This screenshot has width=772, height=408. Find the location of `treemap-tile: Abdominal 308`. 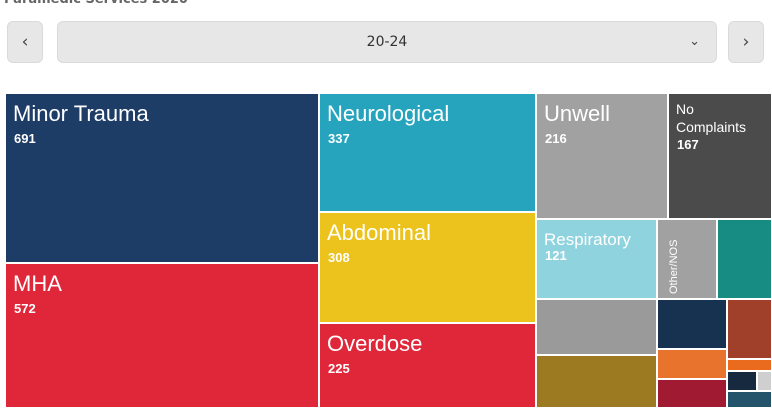

treemap-tile: Abdominal 308 is located at coordinates (427, 267).